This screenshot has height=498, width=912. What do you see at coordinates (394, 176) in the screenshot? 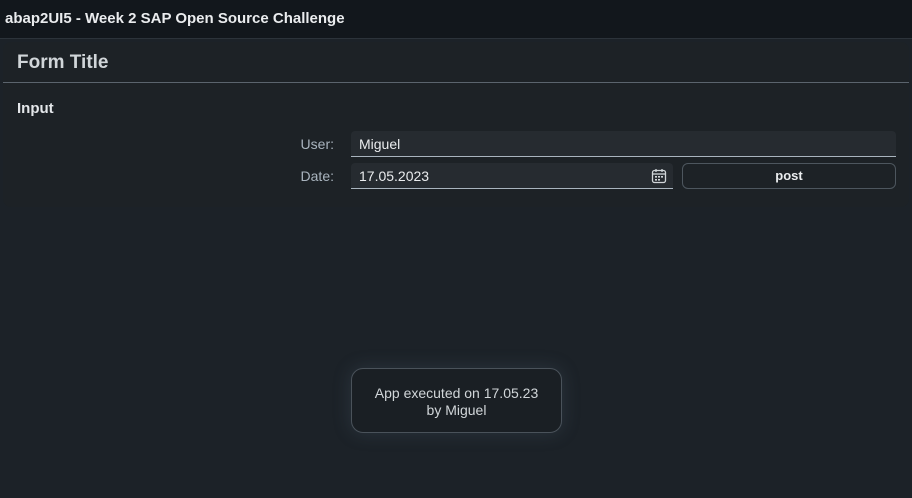
I see `date-input-value: 17.05.2023` at bounding box center [394, 176].